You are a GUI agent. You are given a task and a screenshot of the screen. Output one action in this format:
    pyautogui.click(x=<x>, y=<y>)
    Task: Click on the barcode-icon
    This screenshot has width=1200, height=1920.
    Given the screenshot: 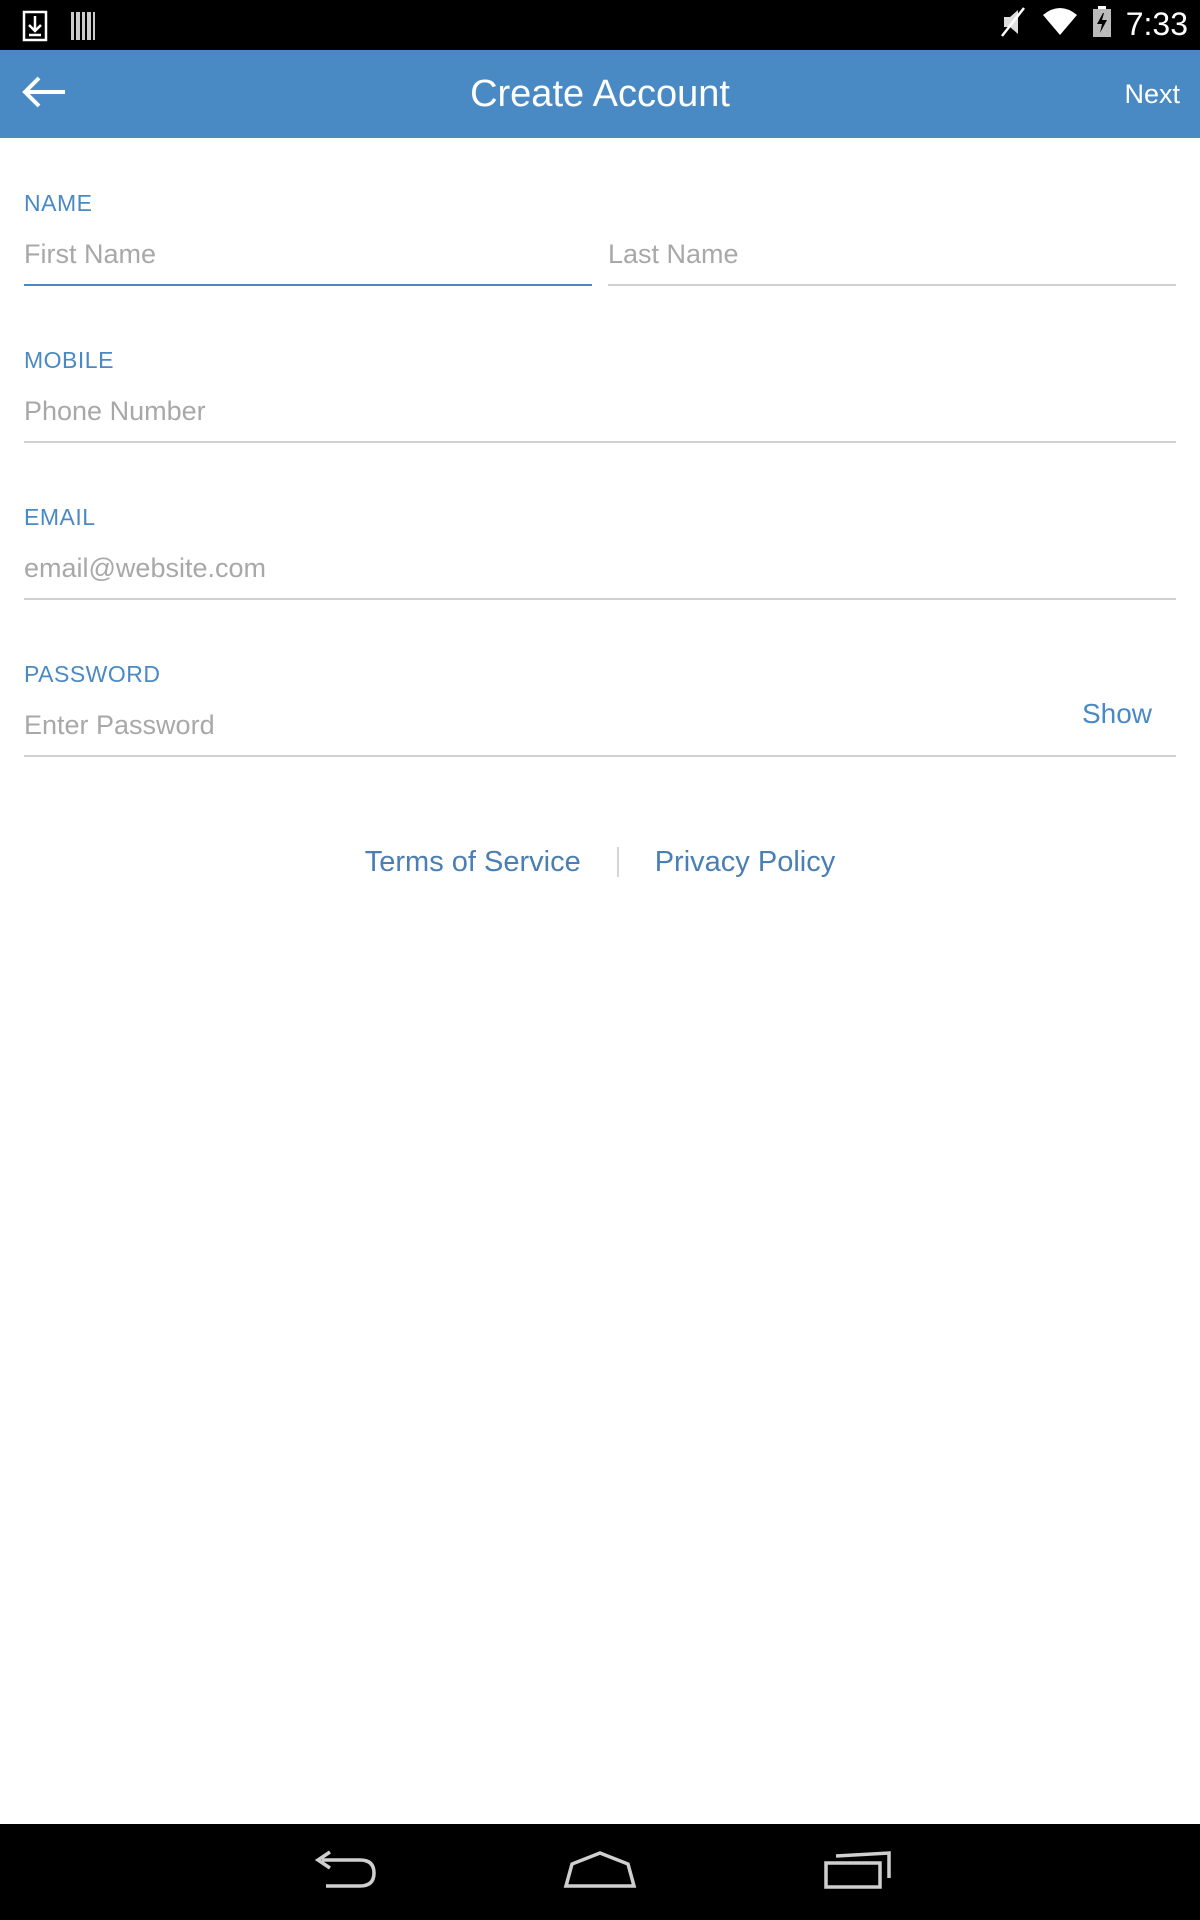 What is the action you would take?
    pyautogui.click(x=83, y=28)
    